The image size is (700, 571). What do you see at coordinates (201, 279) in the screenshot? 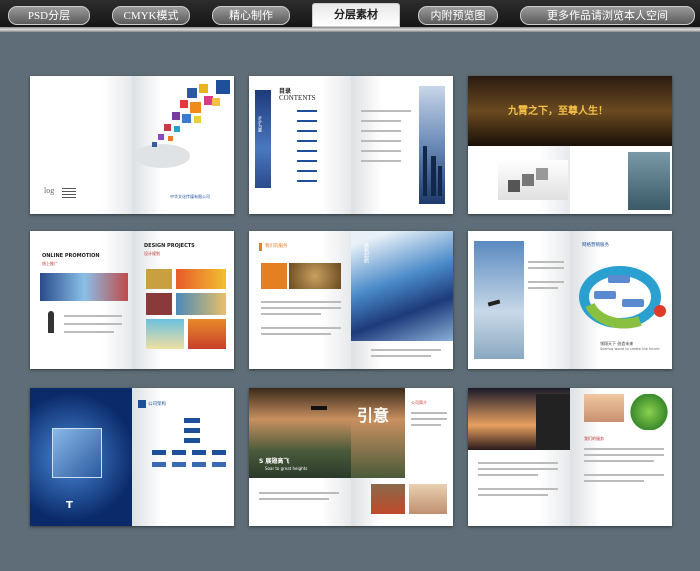
I see `thumb-poster` at bounding box center [201, 279].